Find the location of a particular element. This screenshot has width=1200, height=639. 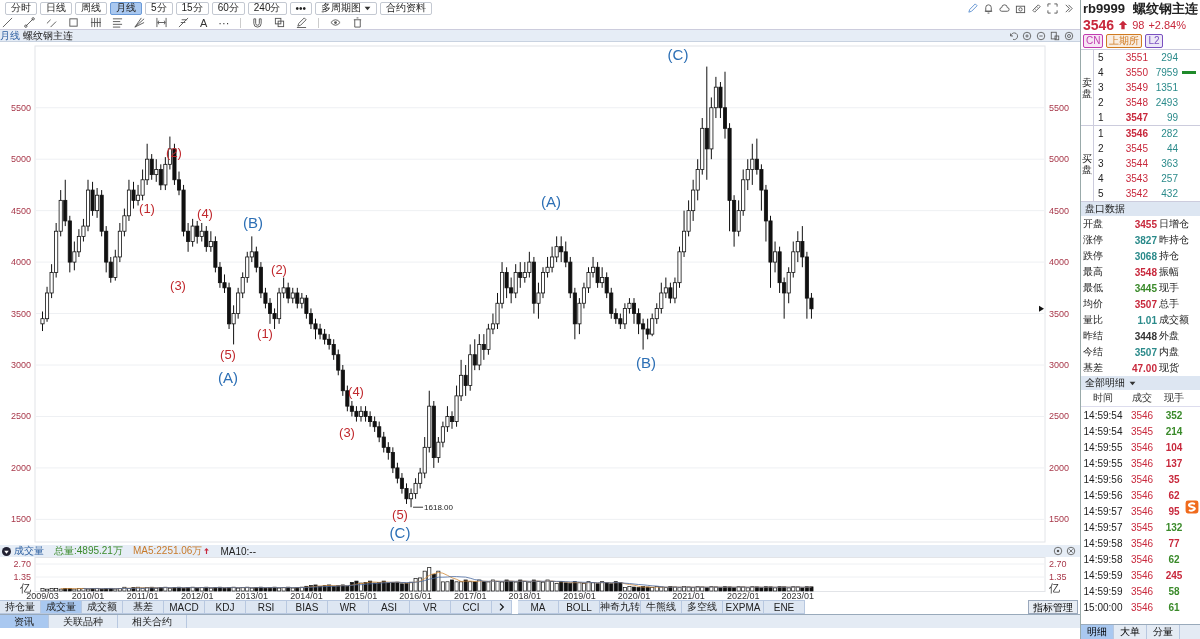

level-number: 5 is located at coordinates (1101, 193).